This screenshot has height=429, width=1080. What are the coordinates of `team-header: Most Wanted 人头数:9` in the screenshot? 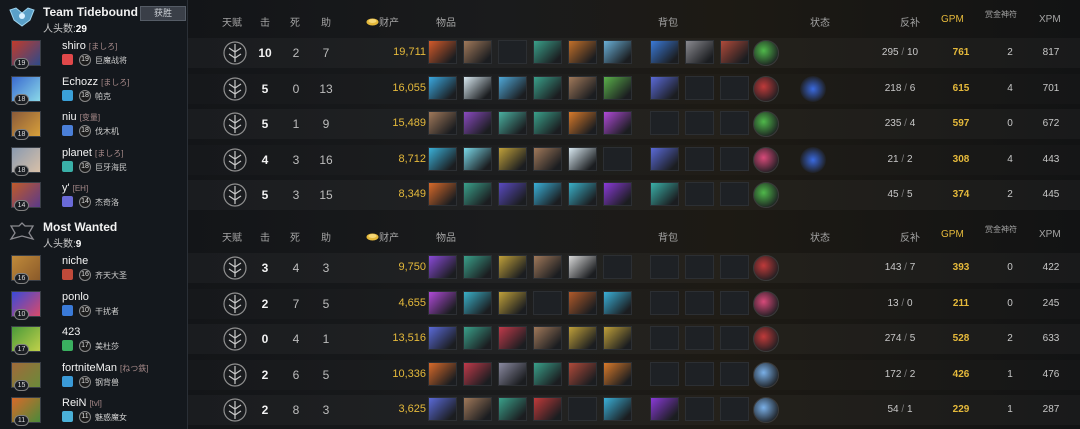 It's located at (94, 232).